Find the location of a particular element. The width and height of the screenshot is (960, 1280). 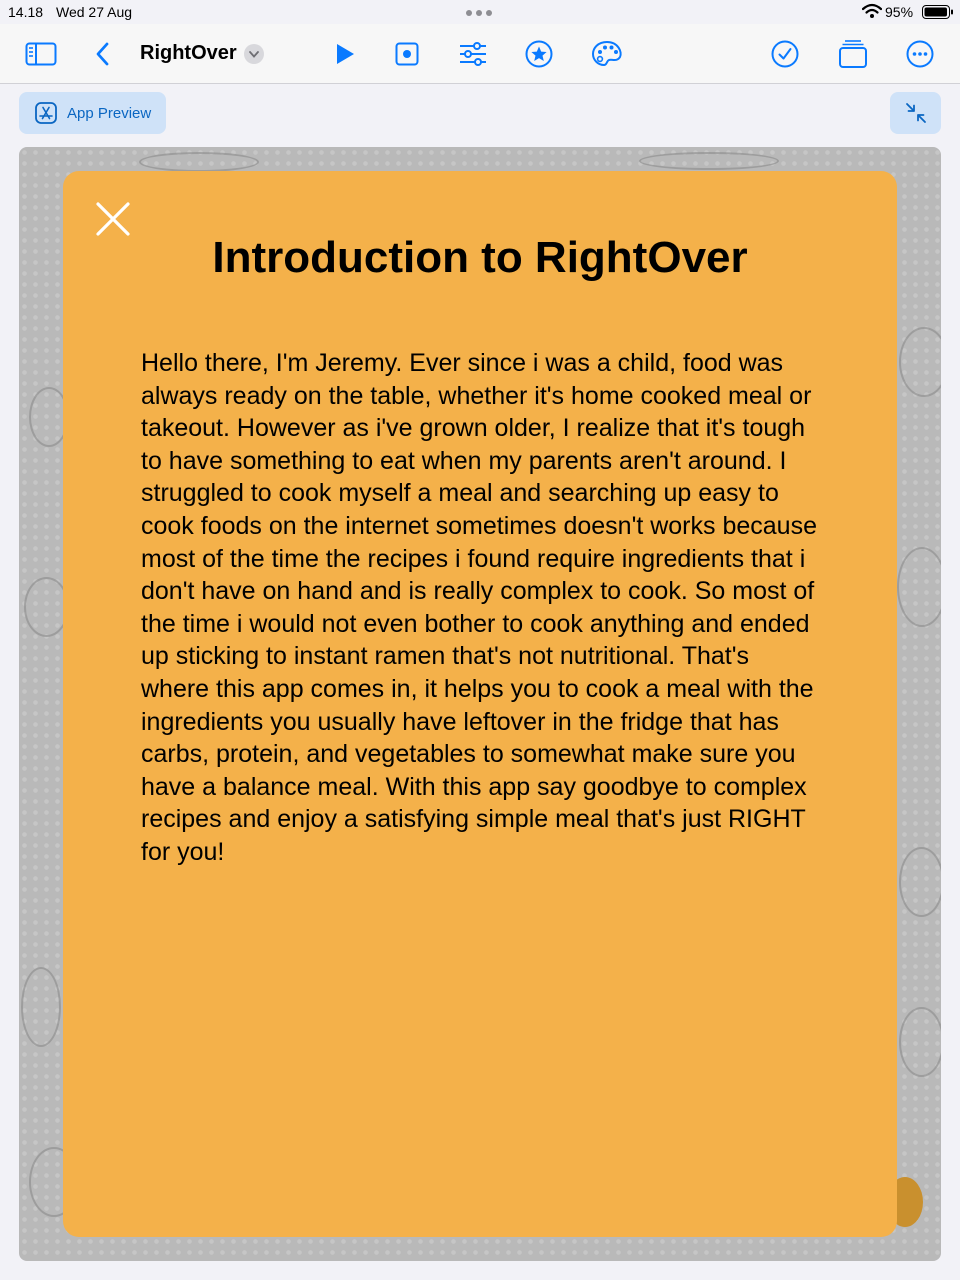

document-title: RightOver is located at coordinates (188, 53).